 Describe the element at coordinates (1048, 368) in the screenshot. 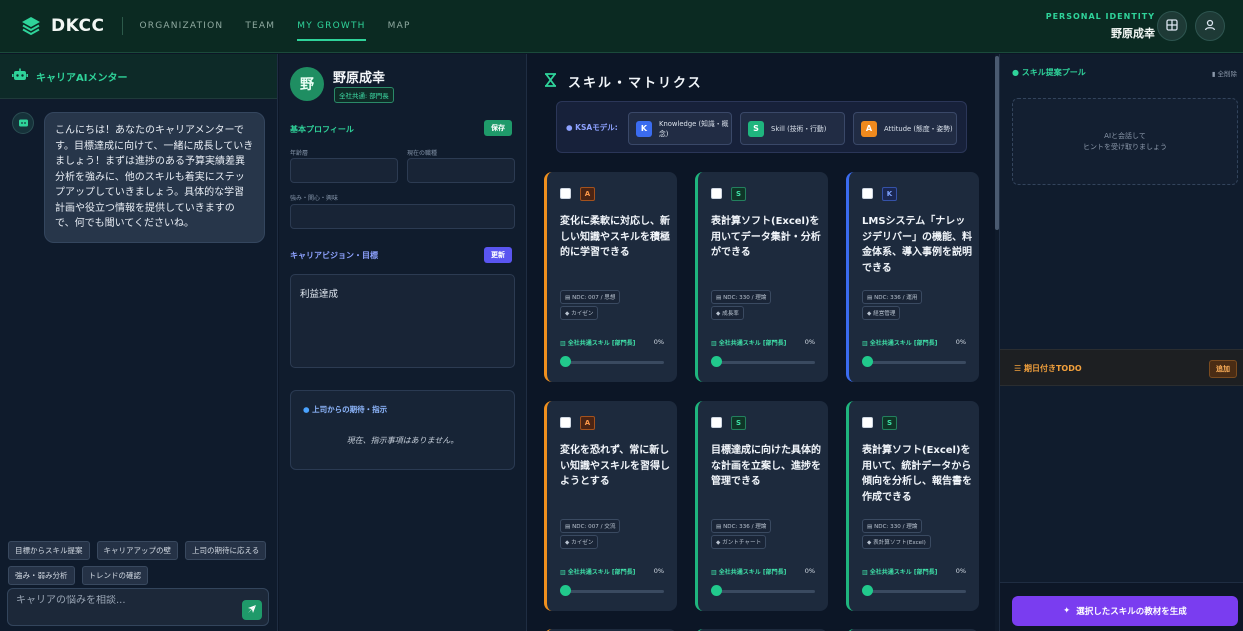

I see `todo-title: ☰ 期日付きTODO` at that location.